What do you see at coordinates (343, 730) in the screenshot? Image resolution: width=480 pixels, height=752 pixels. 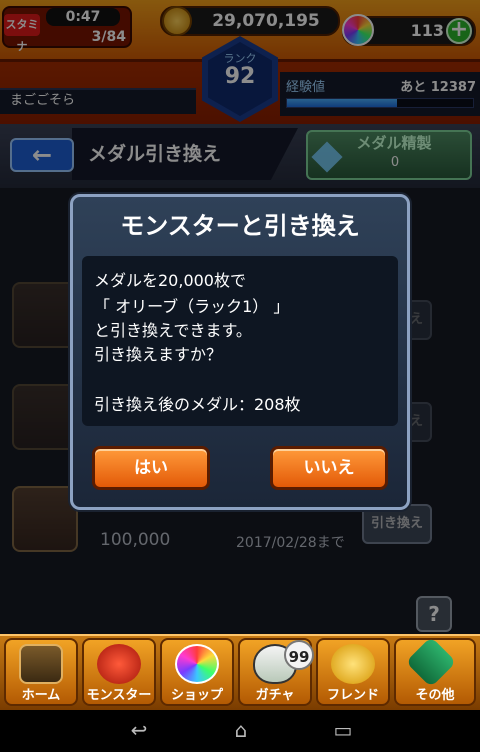 I see `system-recent-apps-icon: ▭` at bounding box center [343, 730].